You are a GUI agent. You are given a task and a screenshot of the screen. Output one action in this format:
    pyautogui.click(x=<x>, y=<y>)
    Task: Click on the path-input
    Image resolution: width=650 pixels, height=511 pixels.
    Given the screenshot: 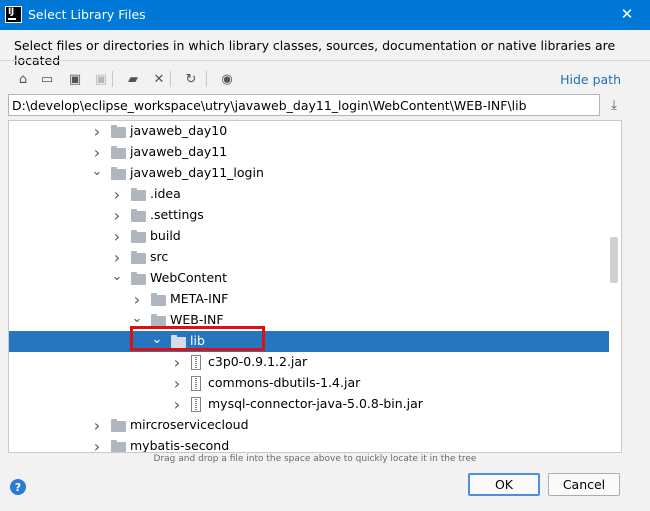 What is the action you would take?
    pyautogui.click(x=304, y=105)
    